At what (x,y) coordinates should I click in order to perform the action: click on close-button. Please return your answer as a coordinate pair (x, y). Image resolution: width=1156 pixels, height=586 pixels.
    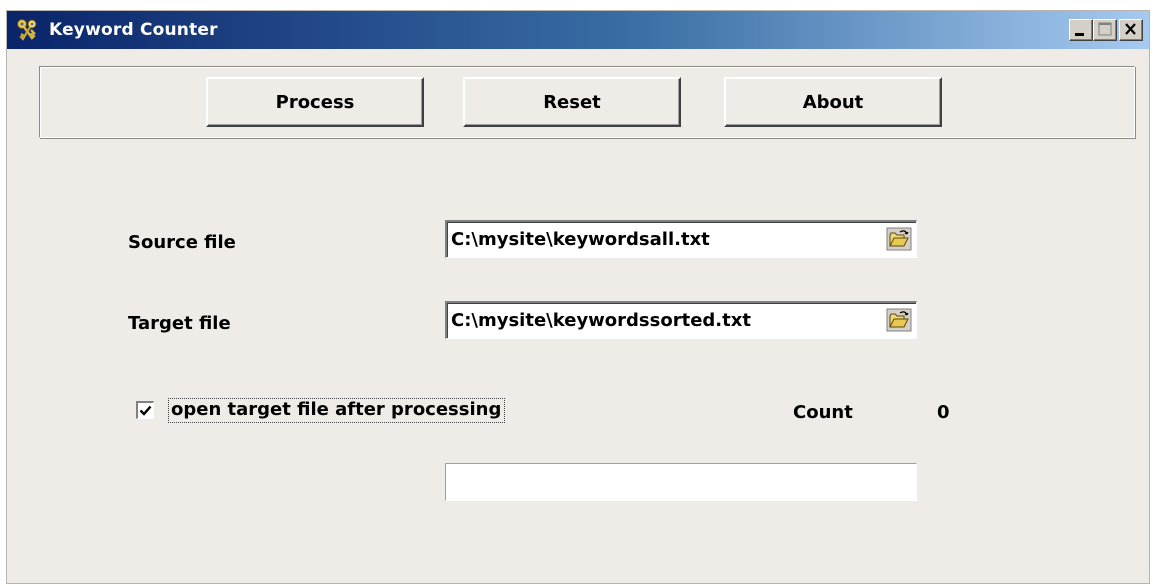
    Looking at the image, I should click on (1131, 30).